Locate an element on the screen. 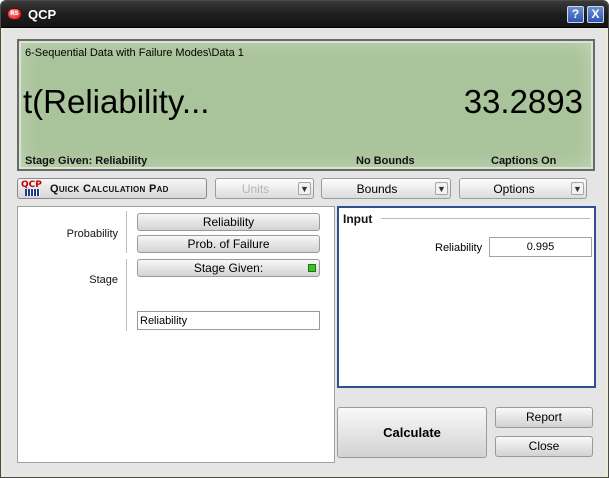 This screenshot has width=609, height=478. reliability-input: 0.995 is located at coordinates (540, 247).